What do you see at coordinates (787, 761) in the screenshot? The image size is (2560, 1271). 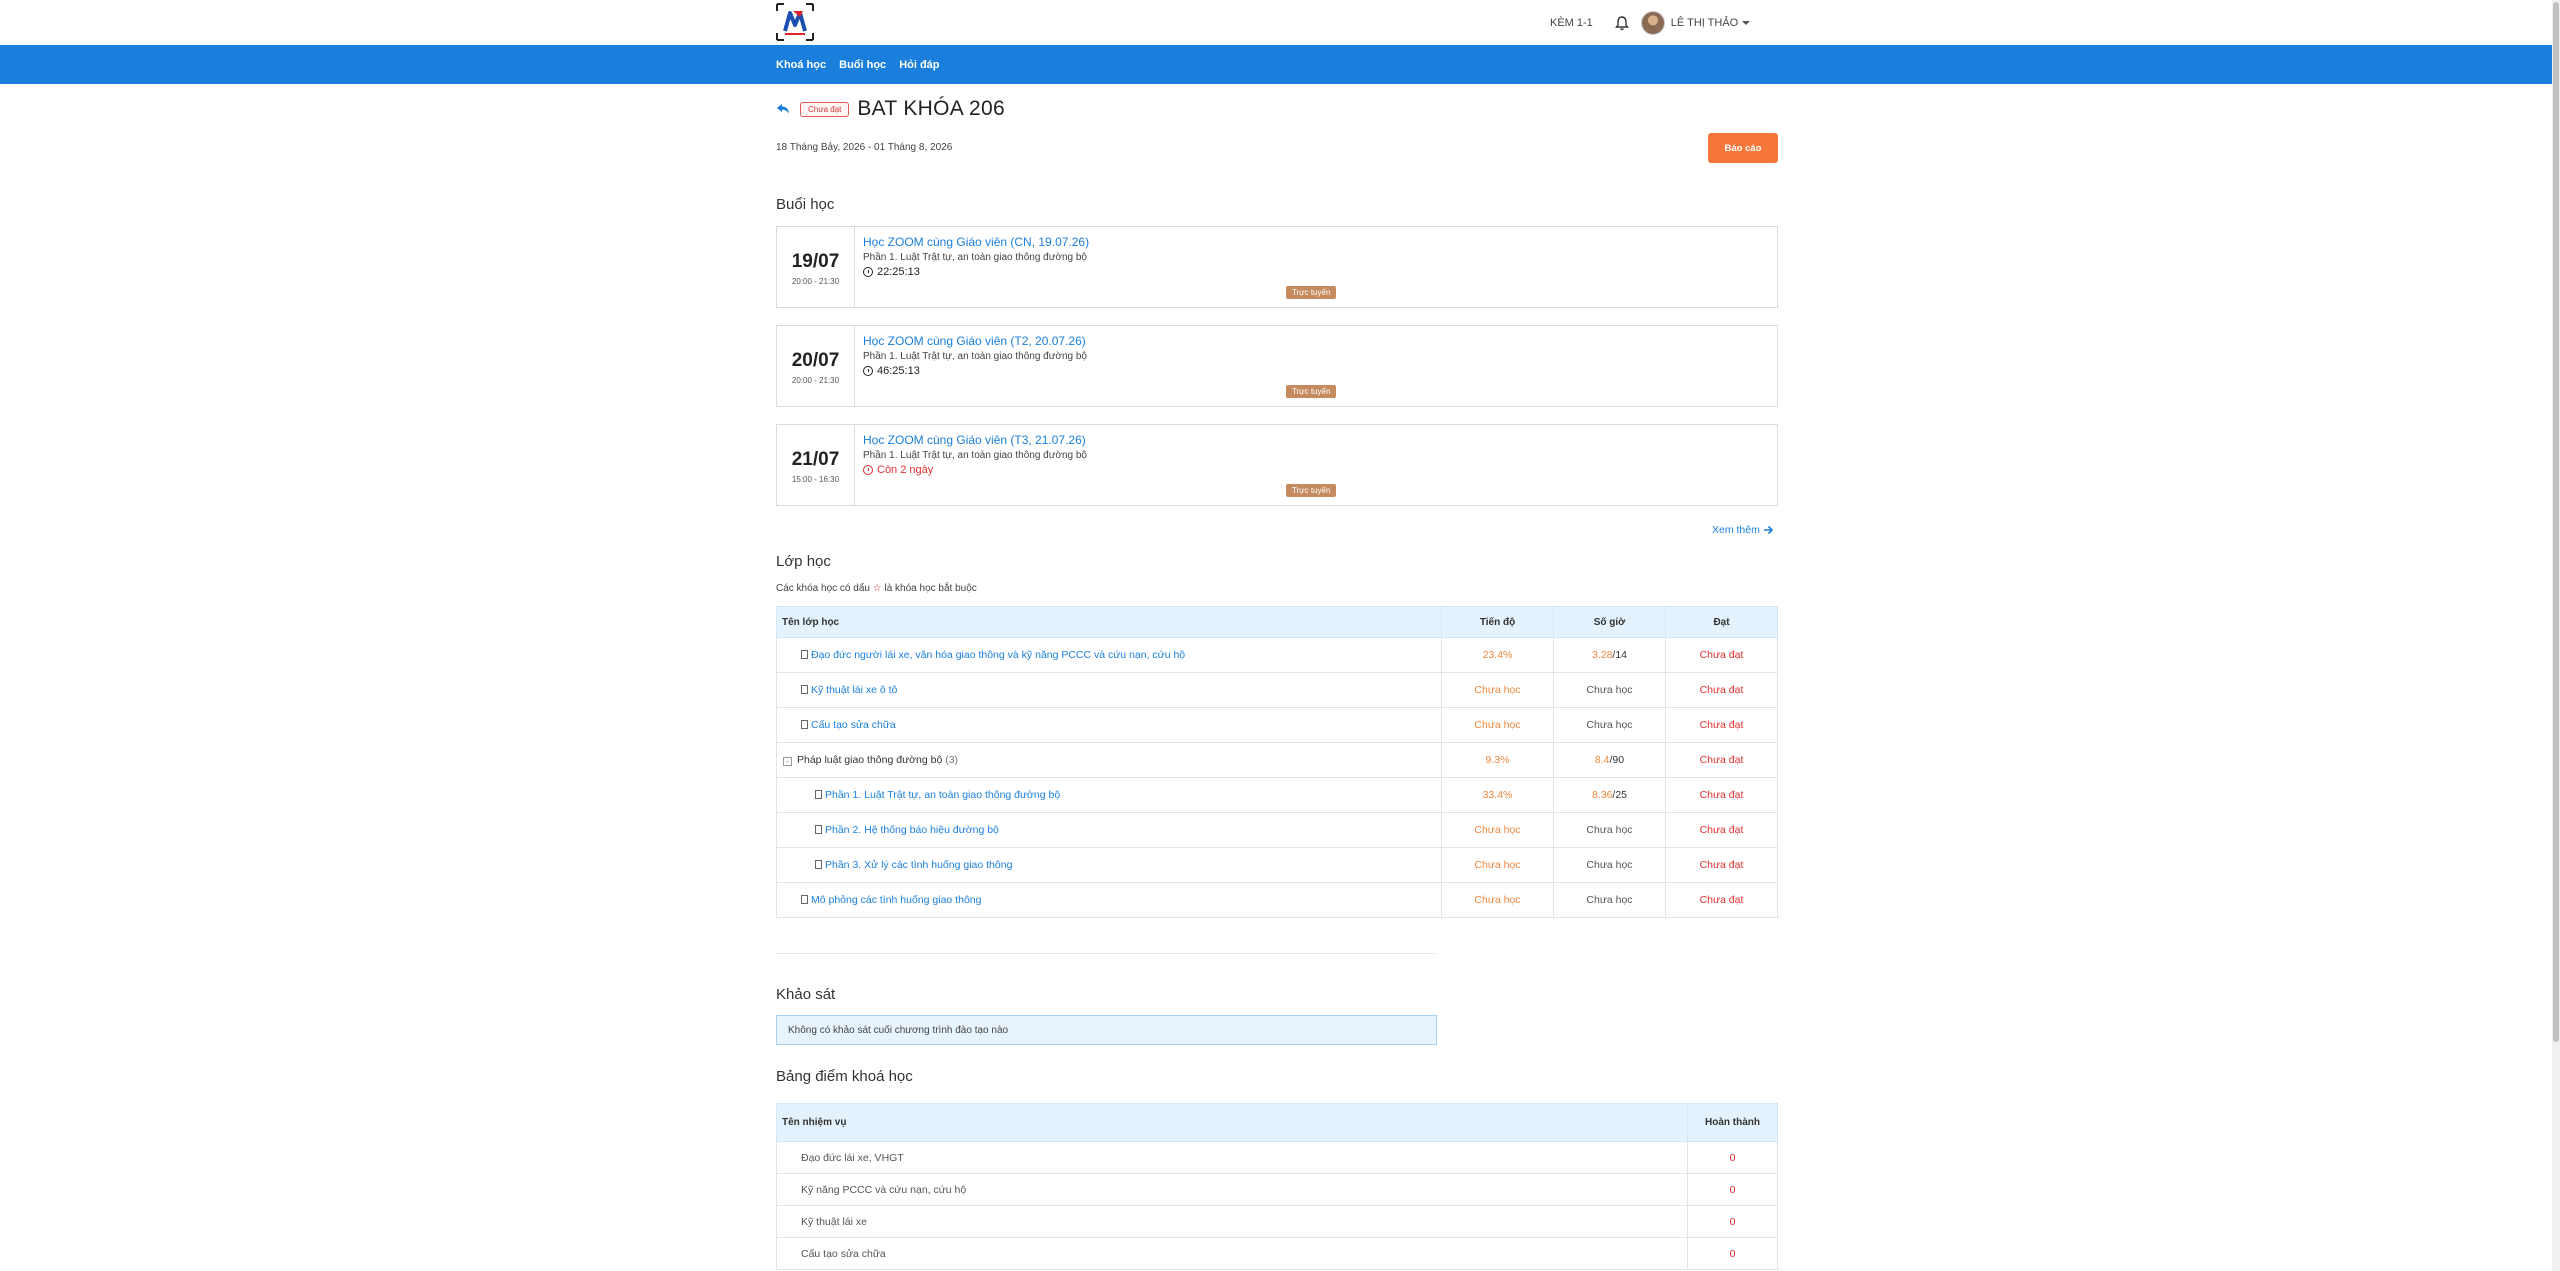 I see `collapse-icon: -` at bounding box center [787, 761].